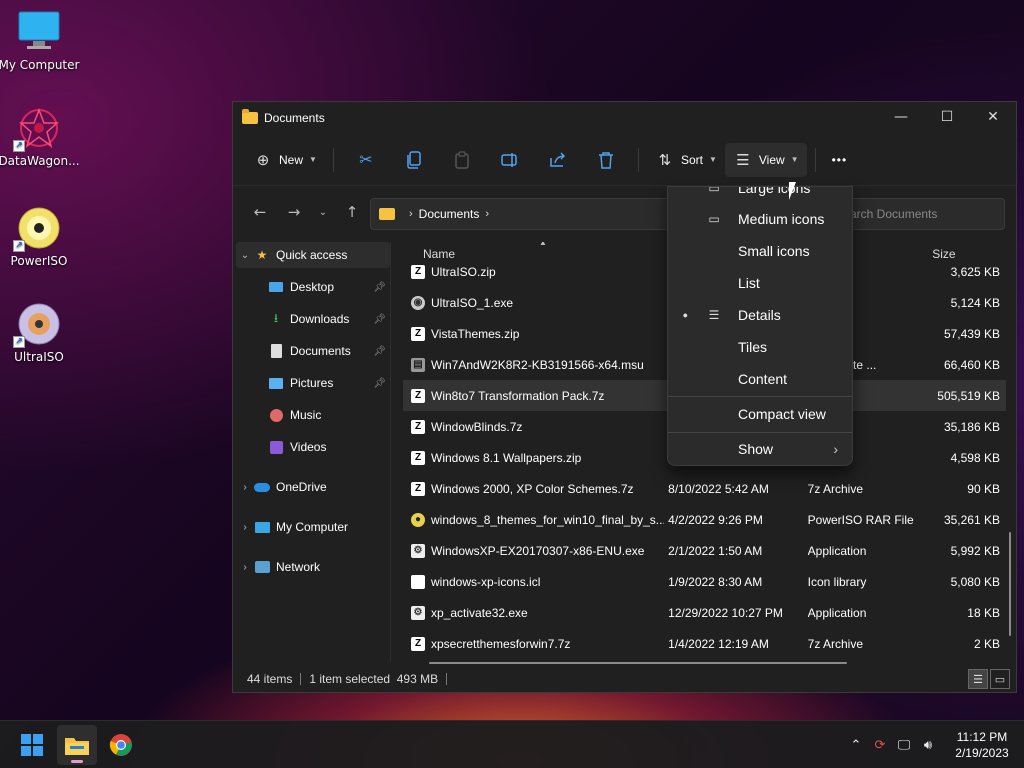  I want to click on view-button: ☰ View ▼, so click(765, 159).